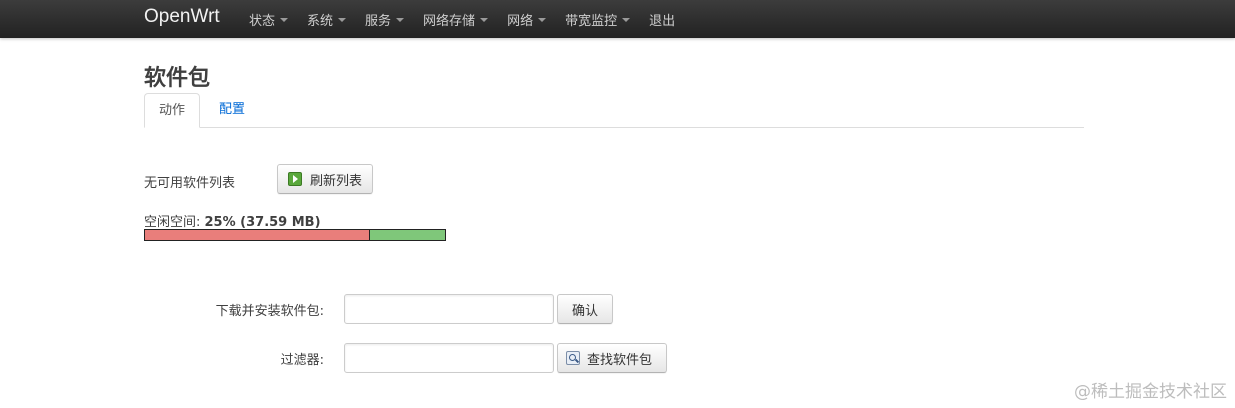 This screenshot has height=408, width=1235. Describe the element at coordinates (182, 17) in the screenshot. I see `brand-logo: OpenWrt` at that location.